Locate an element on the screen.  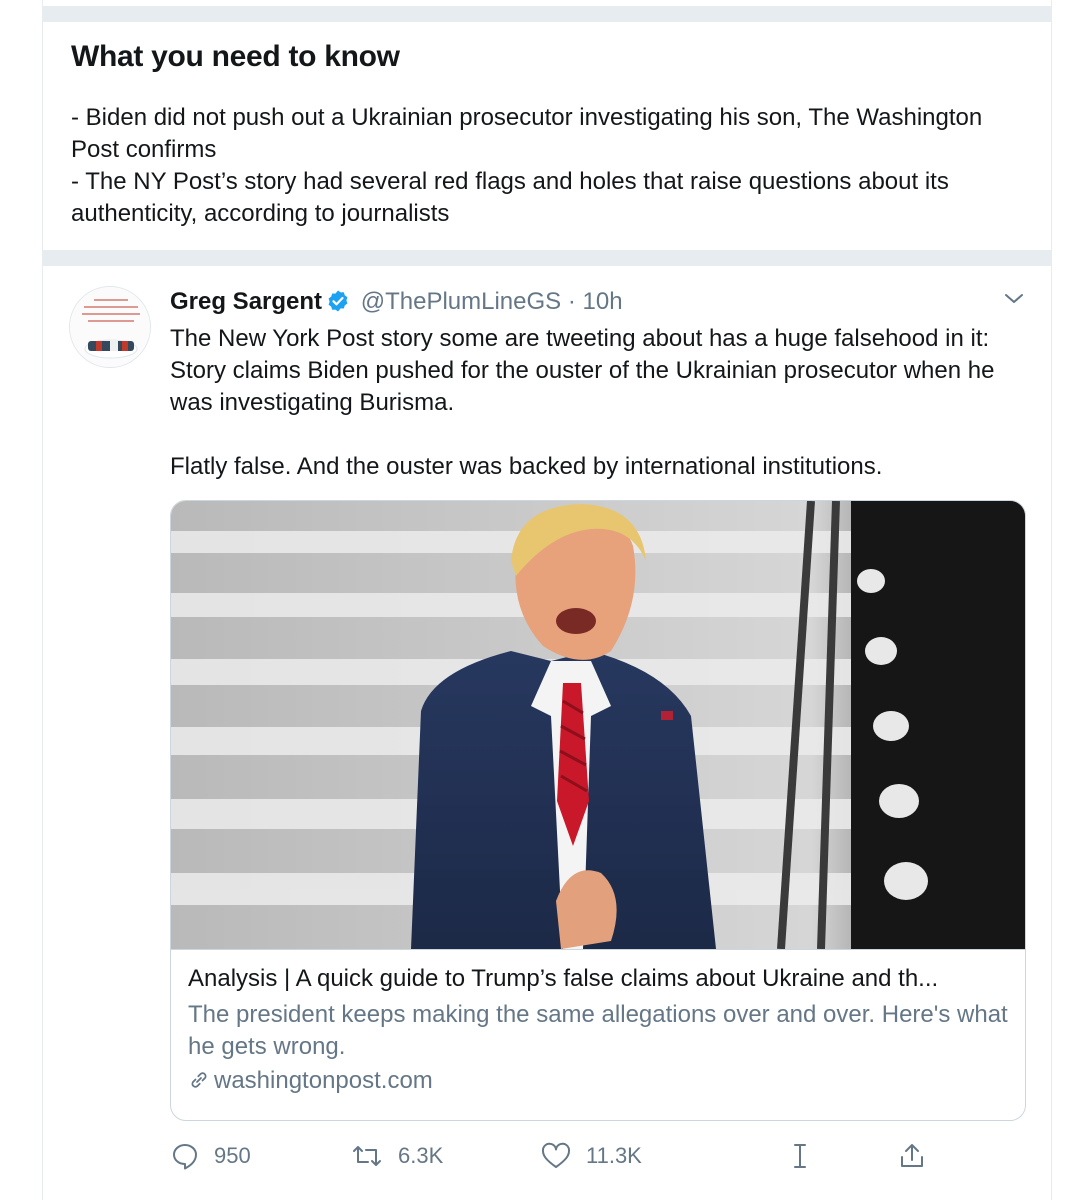
top-divider is located at coordinates (547, 14).